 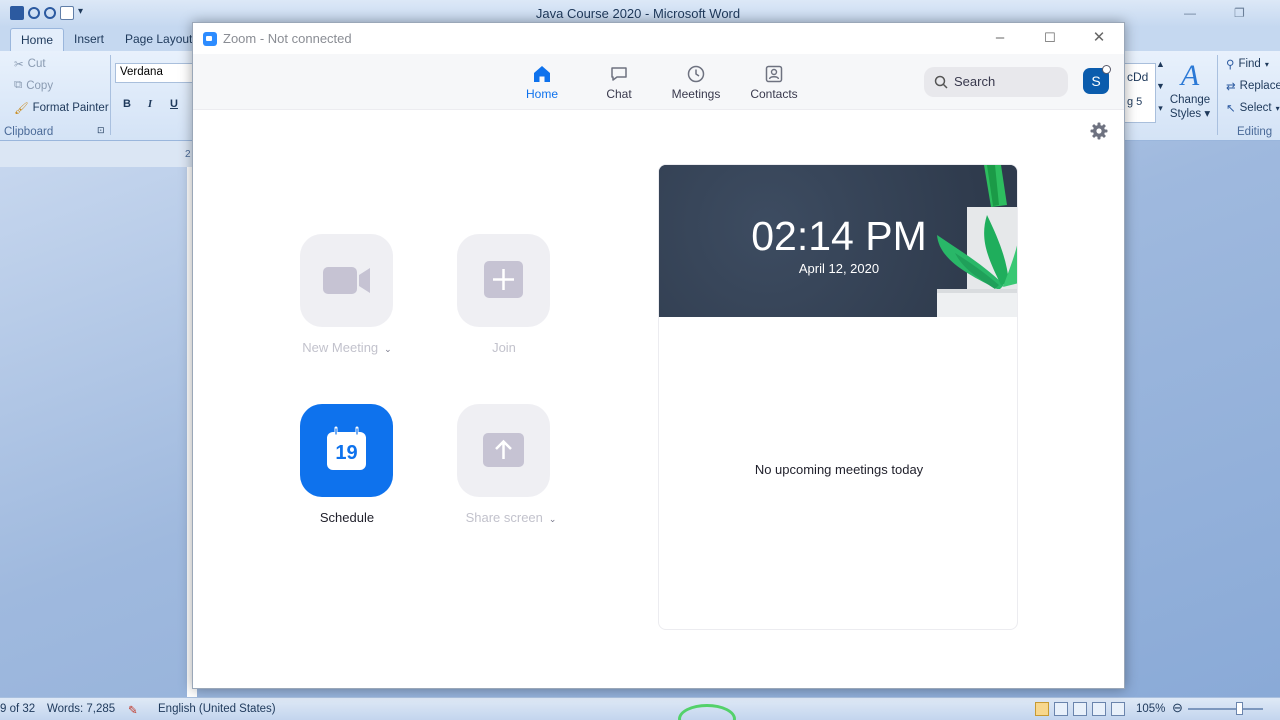 What do you see at coordinates (696, 94) in the screenshot?
I see `tab-label: Meetings` at bounding box center [696, 94].